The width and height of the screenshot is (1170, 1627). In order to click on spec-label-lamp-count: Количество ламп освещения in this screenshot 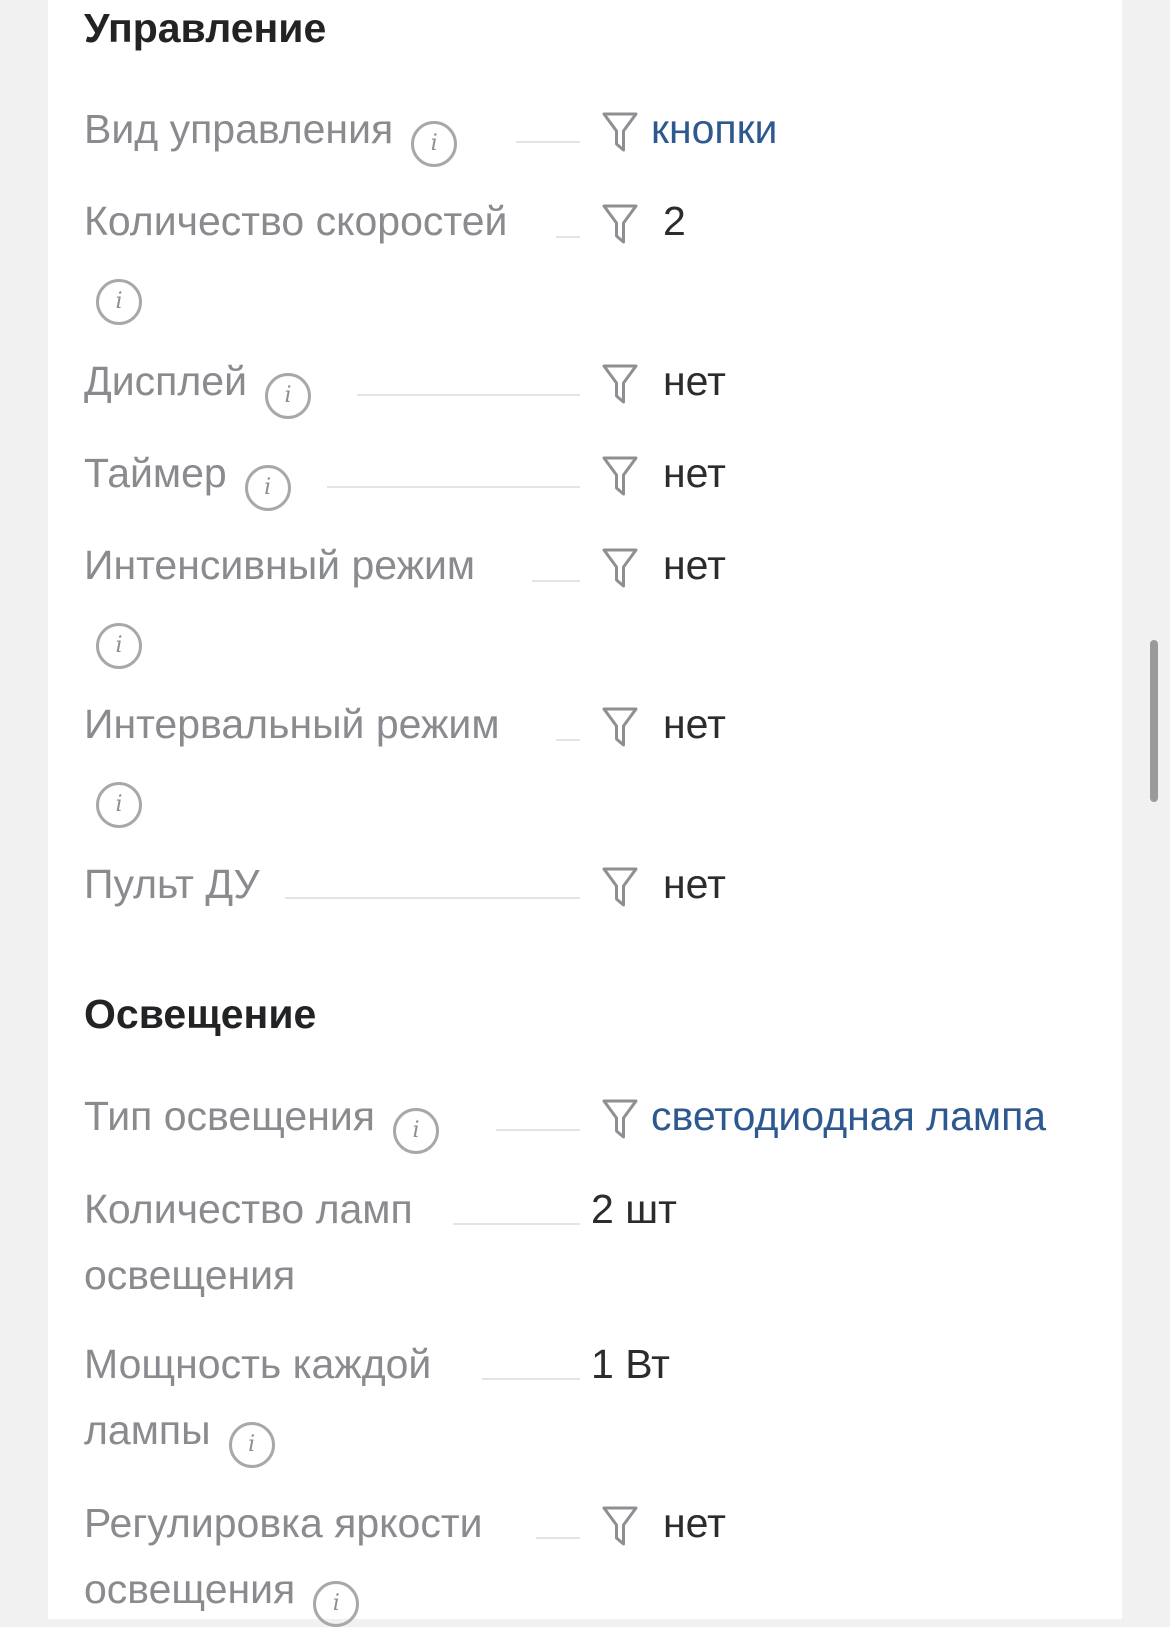, I will do `click(248, 1242)`.